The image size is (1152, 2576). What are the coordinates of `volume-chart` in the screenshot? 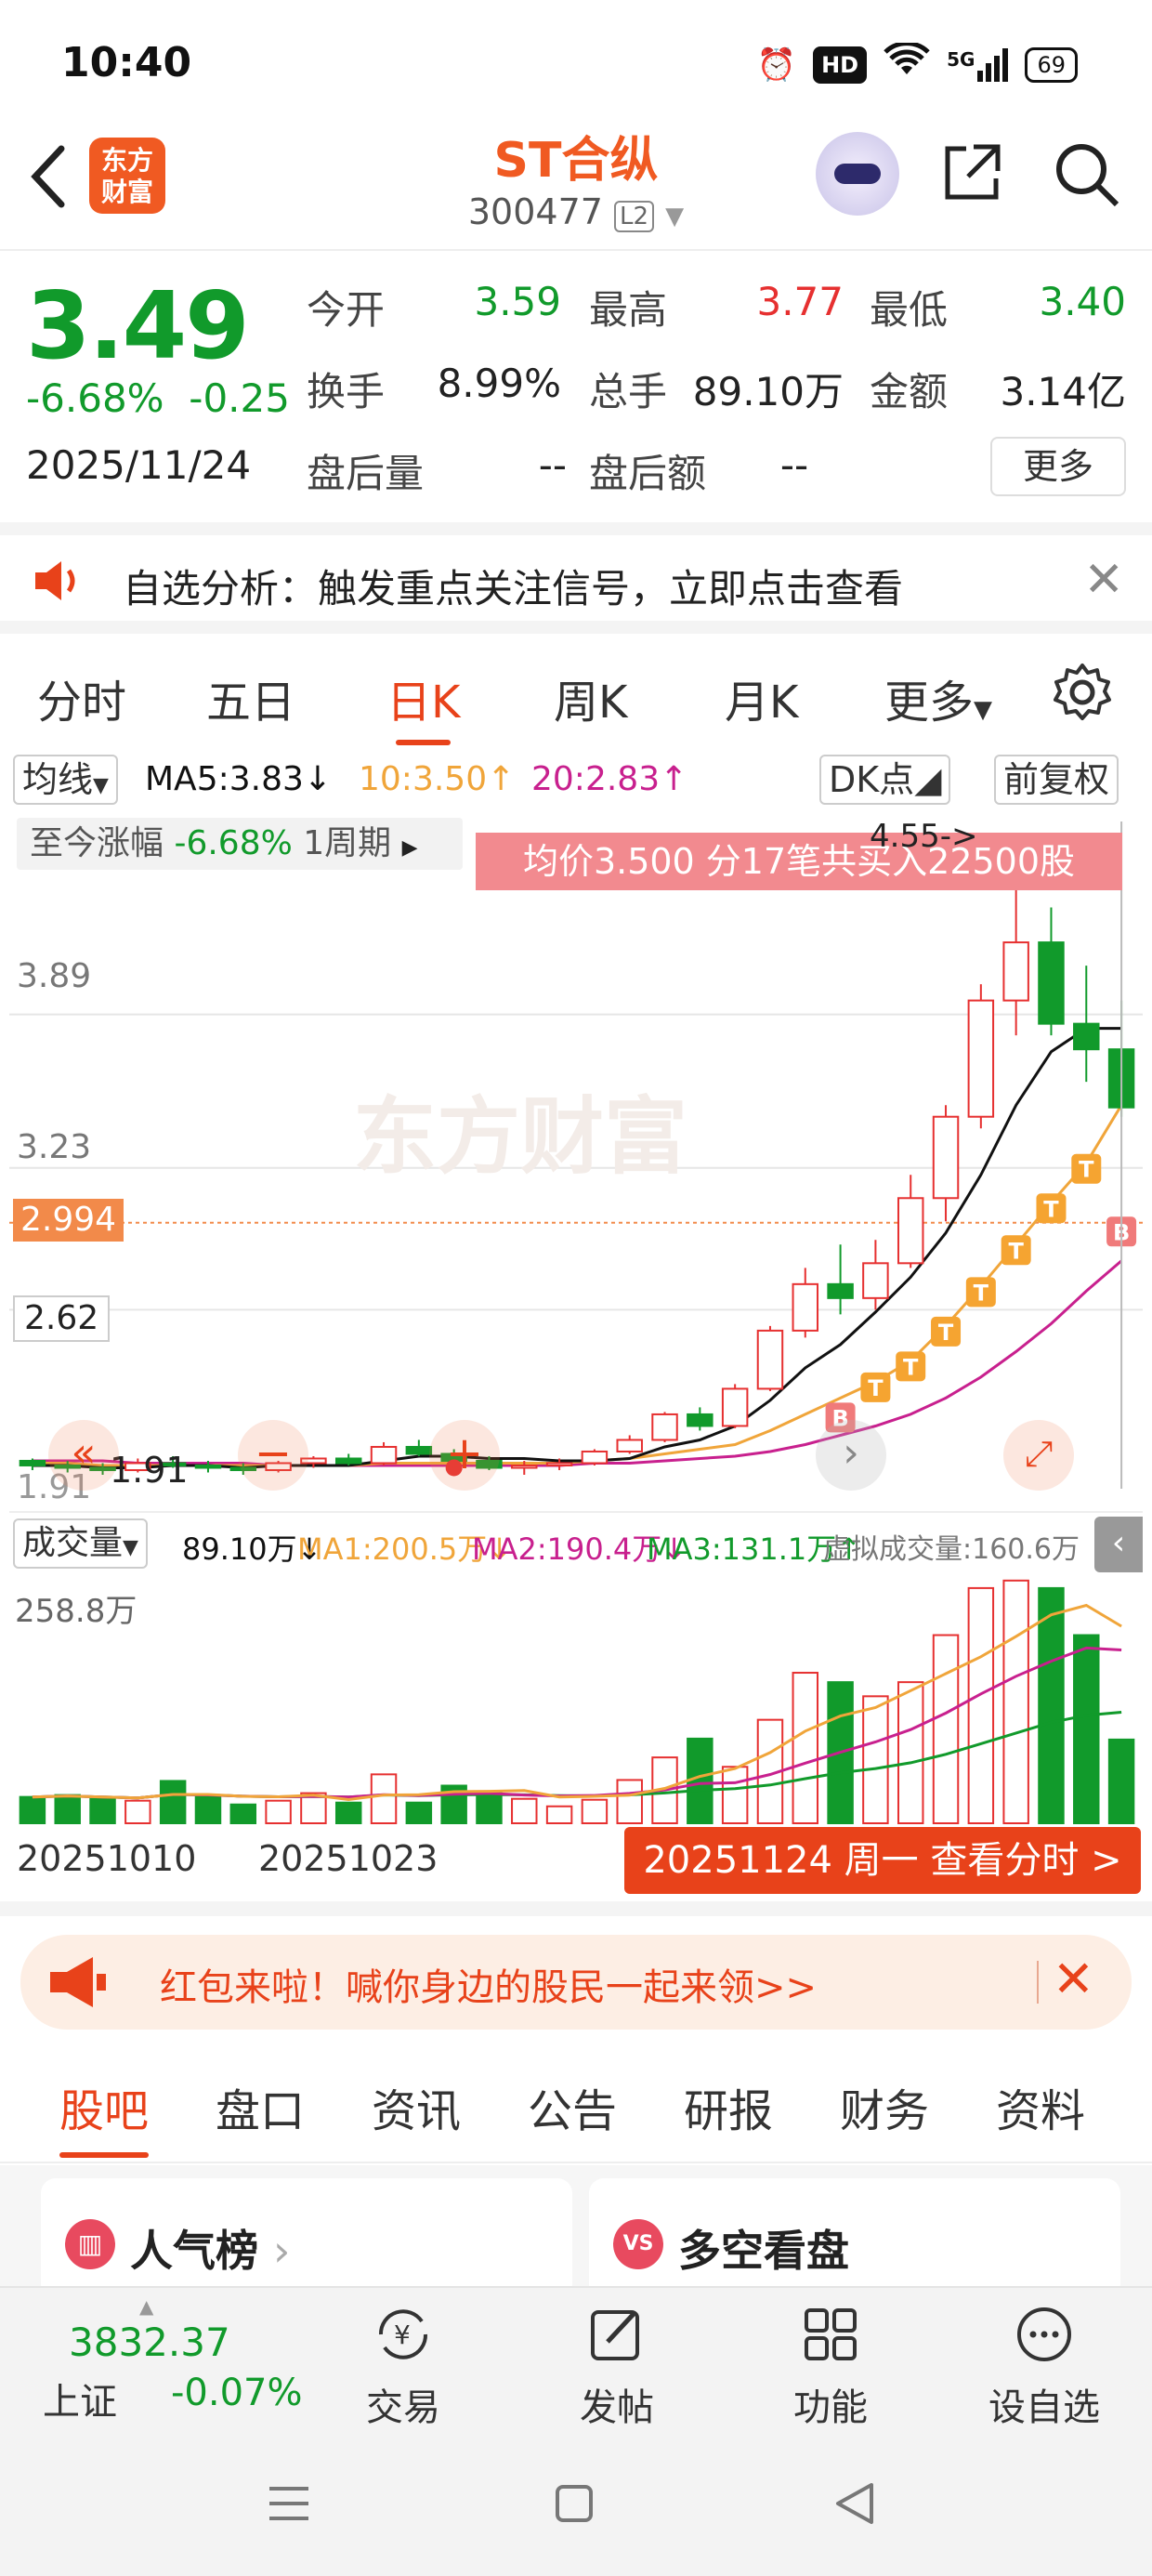 It's located at (576, 1701).